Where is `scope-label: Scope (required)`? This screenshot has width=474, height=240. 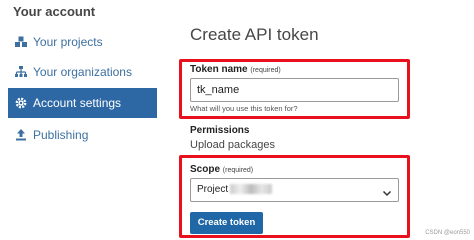
scope-label: Scope (required) is located at coordinates (221, 169).